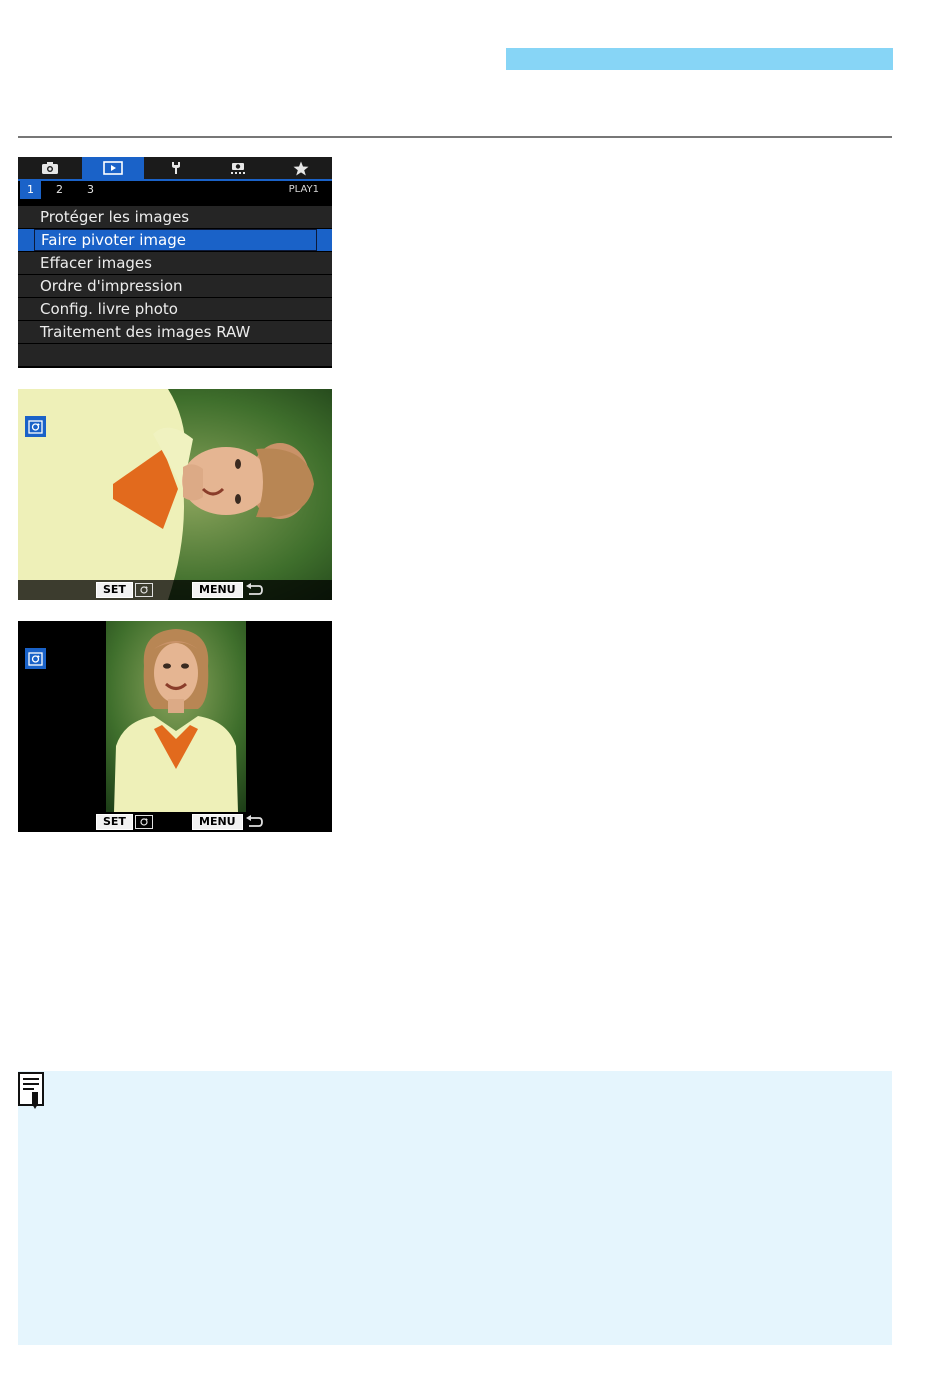 This screenshot has width=950, height=1373. I want to click on menu-item-empty, so click(175, 355).